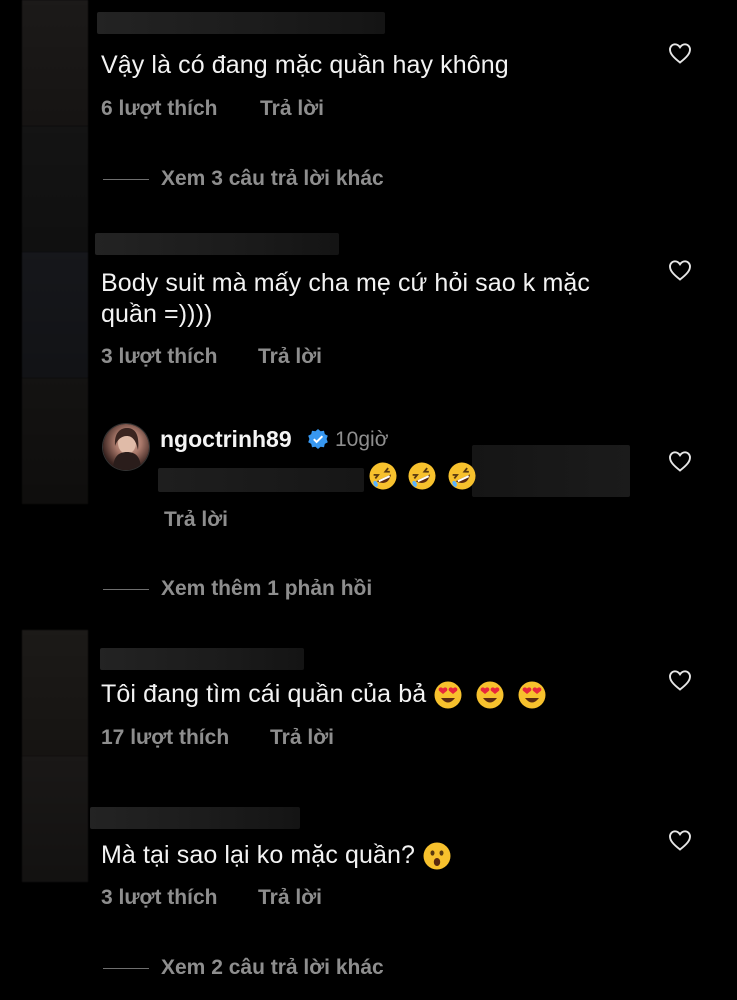 Image resolution: width=737 pixels, height=1000 pixels. What do you see at coordinates (264, 694) in the screenshot?
I see `comment-text-content: Tôi đang tìm cái quần của bả` at bounding box center [264, 694].